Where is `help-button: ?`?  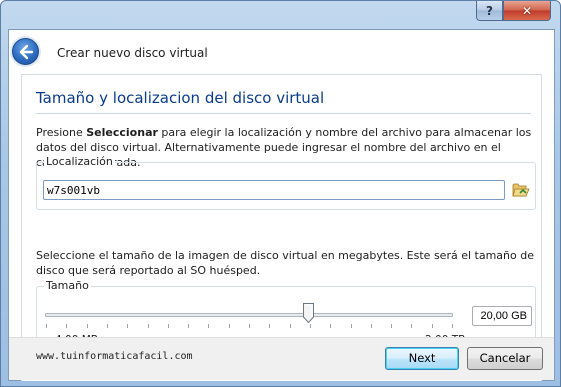 help-button: ? is located at coordinates (489, 11).